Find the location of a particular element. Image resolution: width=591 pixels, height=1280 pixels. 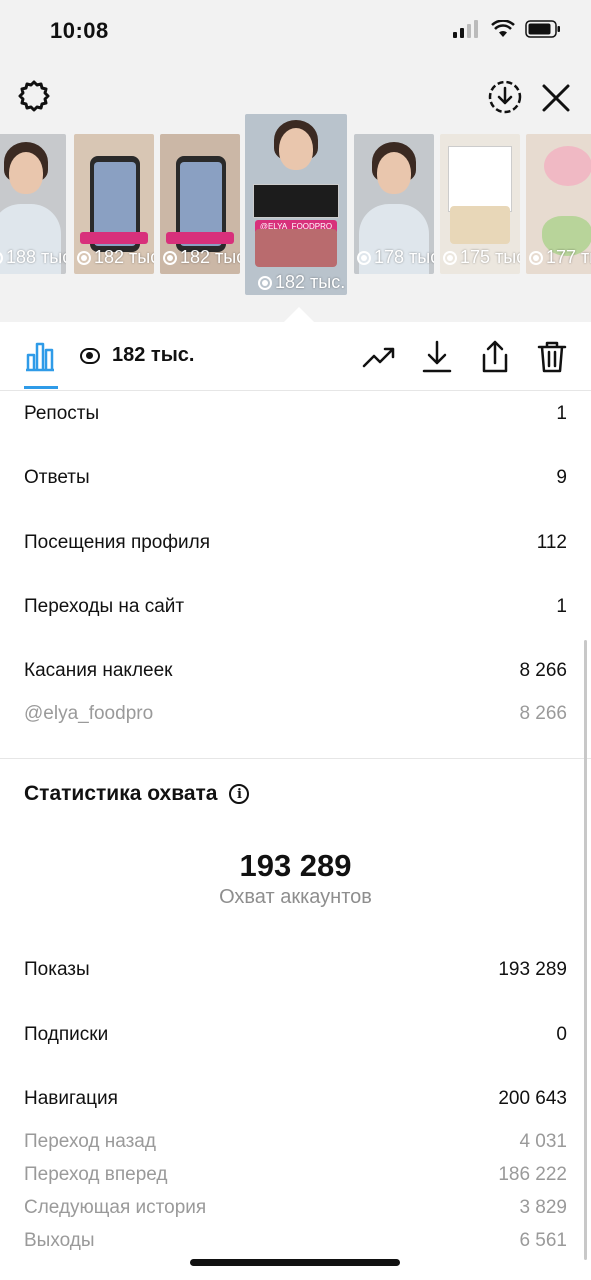

bar-chart-icon is located at coordinates (40, 357).